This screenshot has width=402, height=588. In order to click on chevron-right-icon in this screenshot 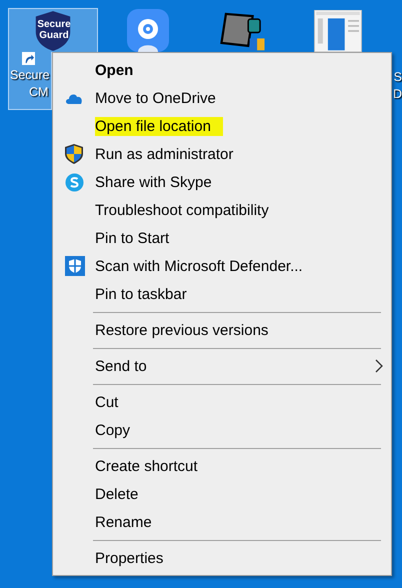, I will do `click(379, 366)`.